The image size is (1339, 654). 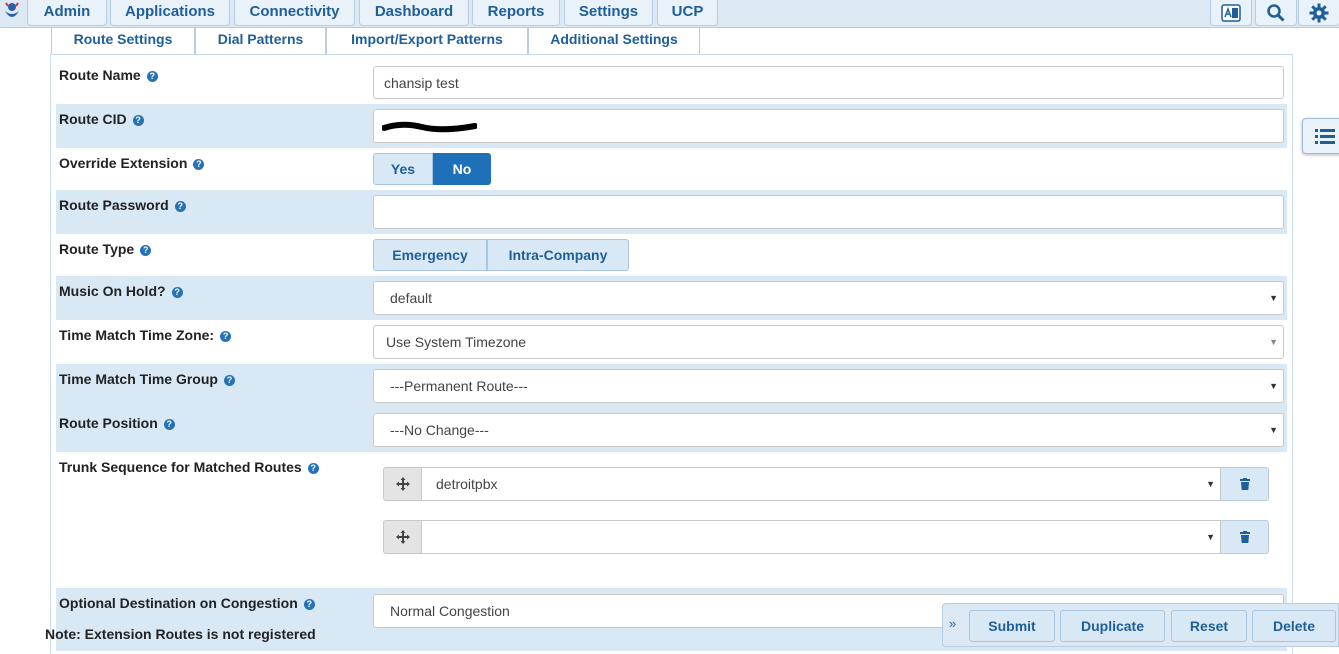 I want to click on freepbx-logo-icon, so click(x=12, y=12).